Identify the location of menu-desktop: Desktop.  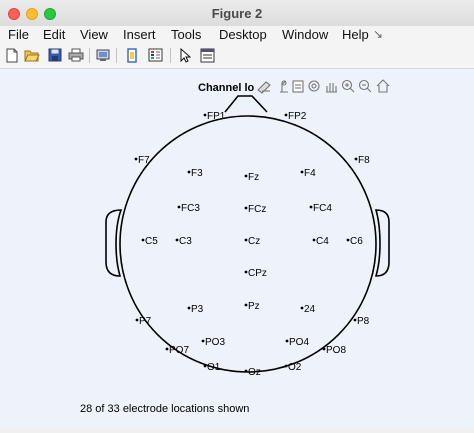
(243, 34).